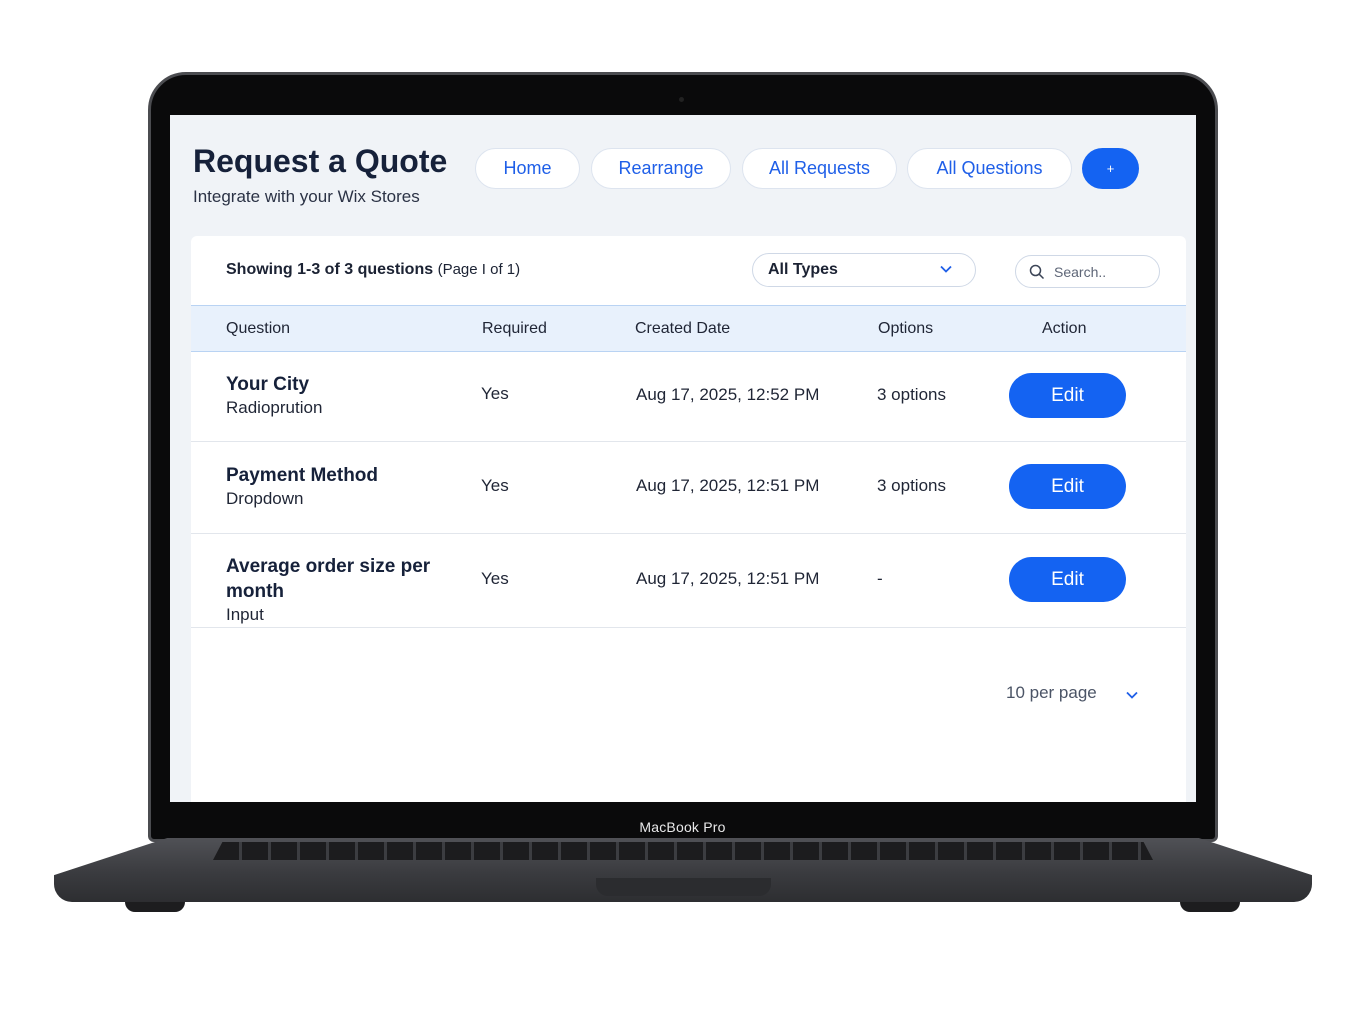 The width and height of the screenshot is (1365, 1024). Describe the element at coordinates (330, 269) in the screenshot. I see `showing-count: Showing 1-3 of 3 questions` at that location.